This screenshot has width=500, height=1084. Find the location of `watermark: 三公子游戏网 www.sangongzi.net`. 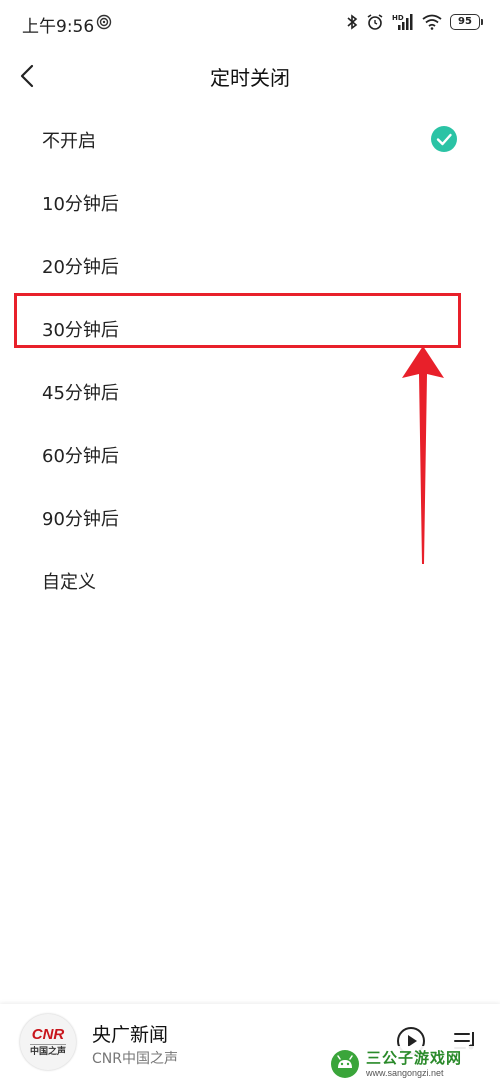

watermark: 三公子游戏网 www.sangongzi.net is located at coordinates (412, 1064).